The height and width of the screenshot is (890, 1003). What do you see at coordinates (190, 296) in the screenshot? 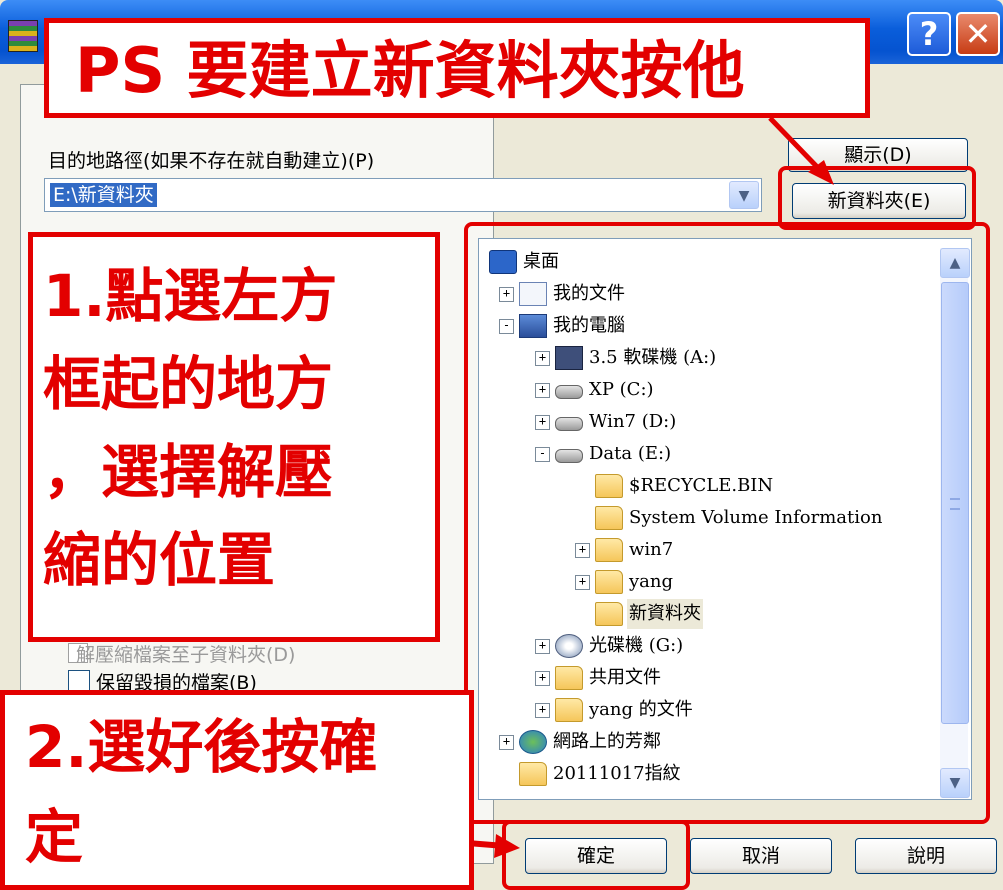
I see `callout-step1-line: 1.點選左方` at bounding box center [190, 296].